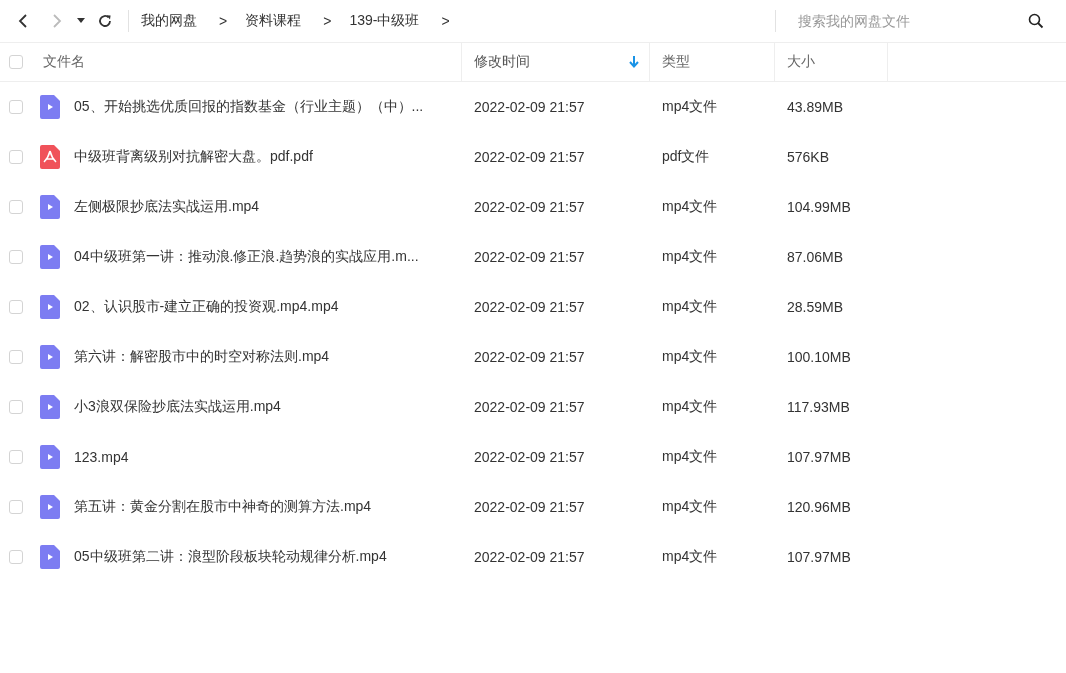 Image resolution: width=1066 pixels, height=673 pixels. I want to click on breadcrumb-link: 139-中级班, so click(384, 21).